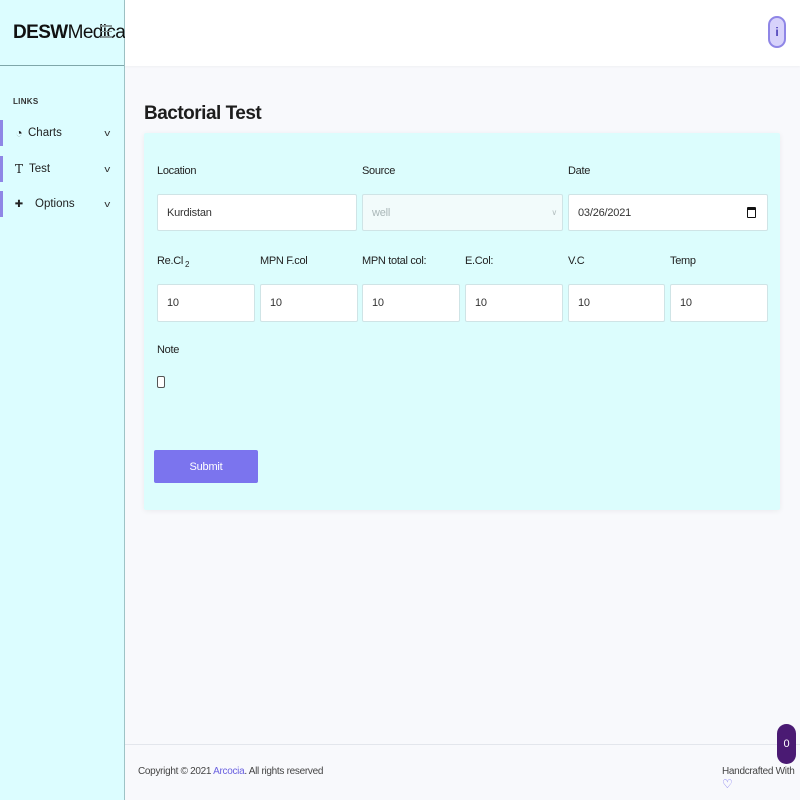 The width and height of the screenshot is (800, 800). I want to click on sidebar-item-label: Test, so click(40, 169).